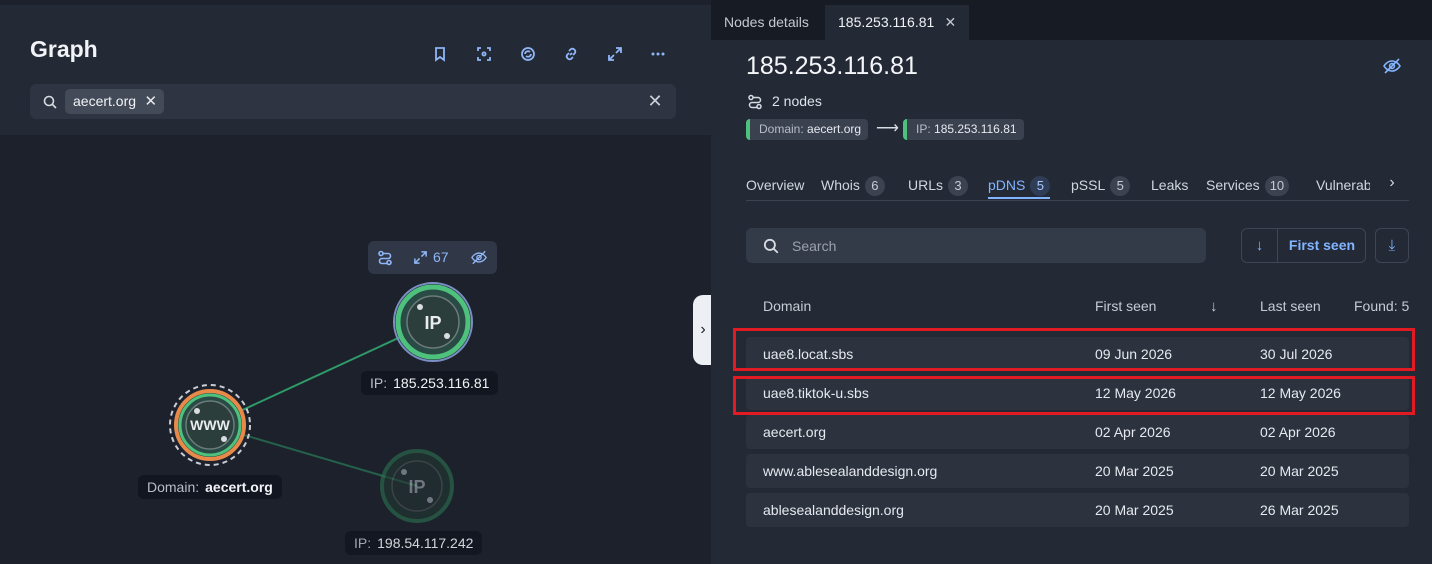  Describe the element at coordinates (432, 257) in the screenshot. I see `node-toolbar: 67` at that location.